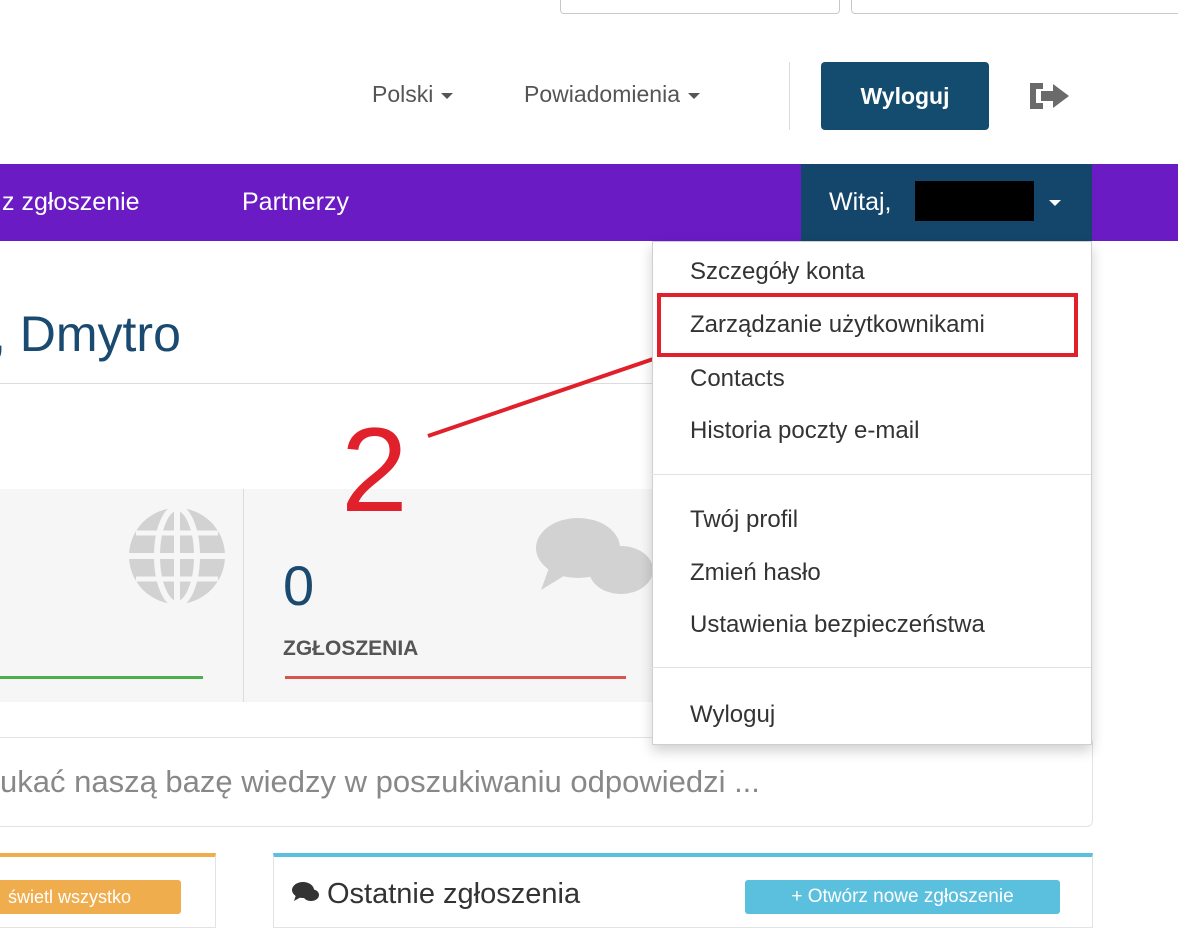 The height and width of the screenshot is (928, 1178). What do you see at coordinates (744, 520) in the screenshot?
I see `menu-item-profile: Twój profil` at bounding box center [744, 520].